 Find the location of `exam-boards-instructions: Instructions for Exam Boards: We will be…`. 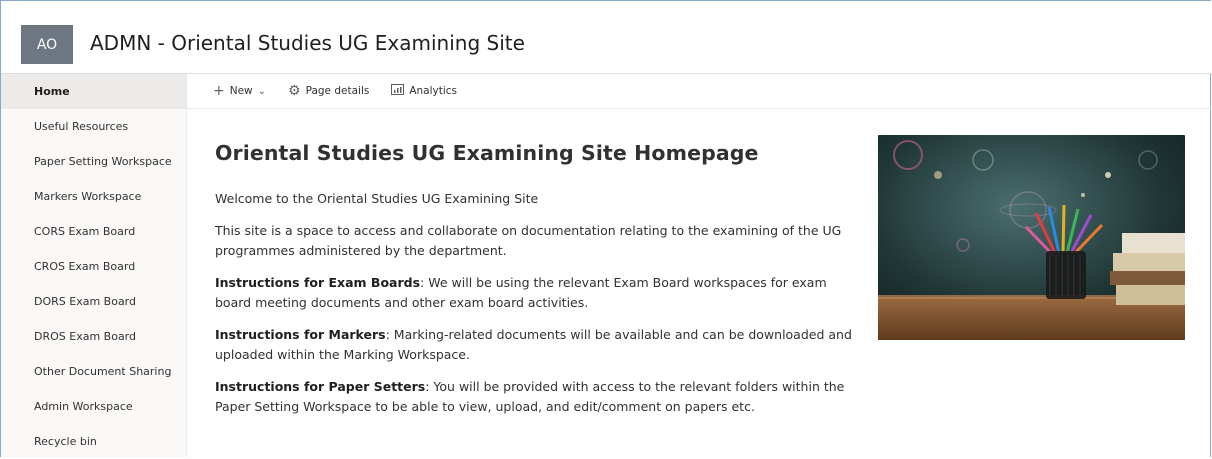

exam-boards-instructions: Instructions for Exam Boards: We will be… is located at coordinates (535, 293).